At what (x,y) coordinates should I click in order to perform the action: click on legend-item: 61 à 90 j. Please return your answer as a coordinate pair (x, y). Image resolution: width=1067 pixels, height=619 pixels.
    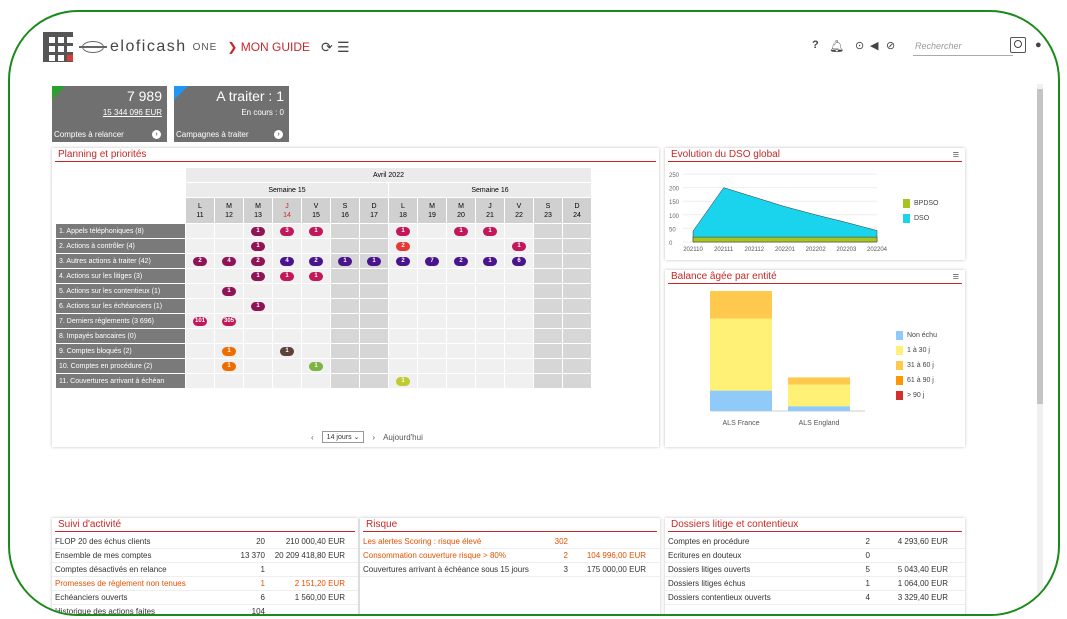
    Looking at the image, I should click on (916, 380).